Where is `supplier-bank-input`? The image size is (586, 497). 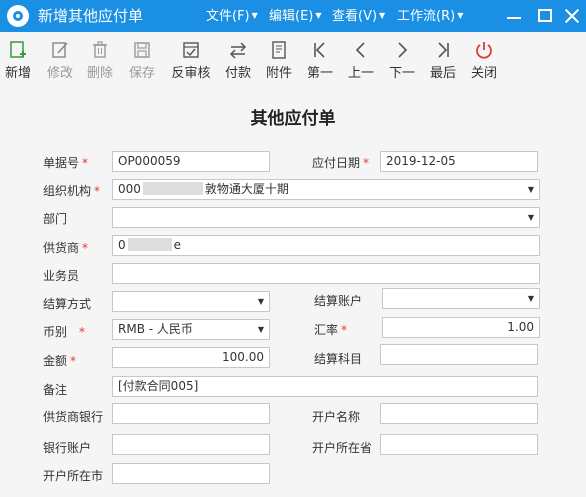 supplier-bank-input is located at coordinates (191, 413).